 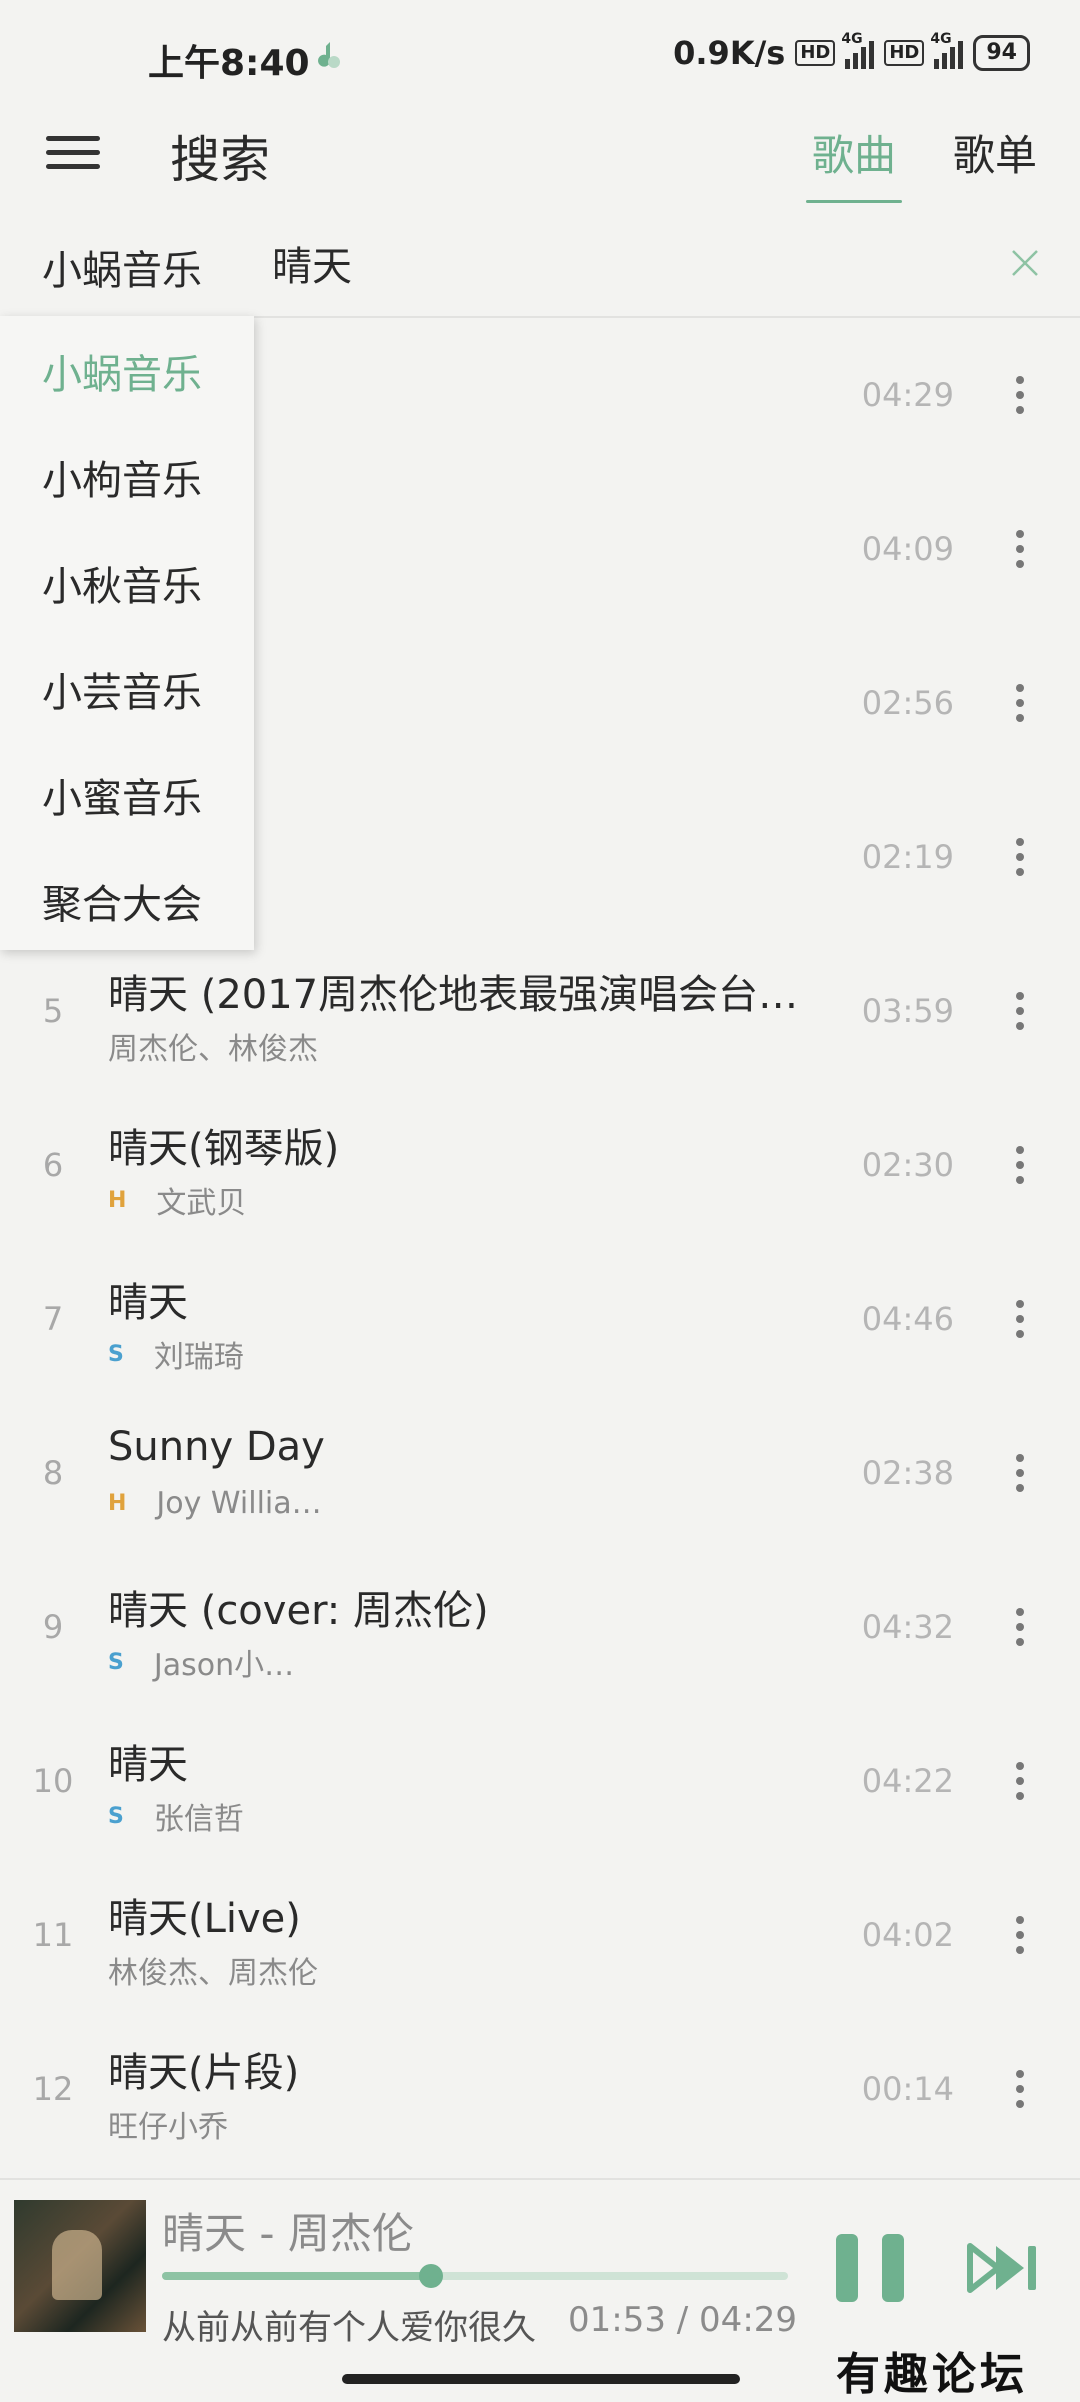 What do you see at coordinates (53, 1319) in the screenshot?
I see `song-index: 7` at bounding box center [53, 1319].